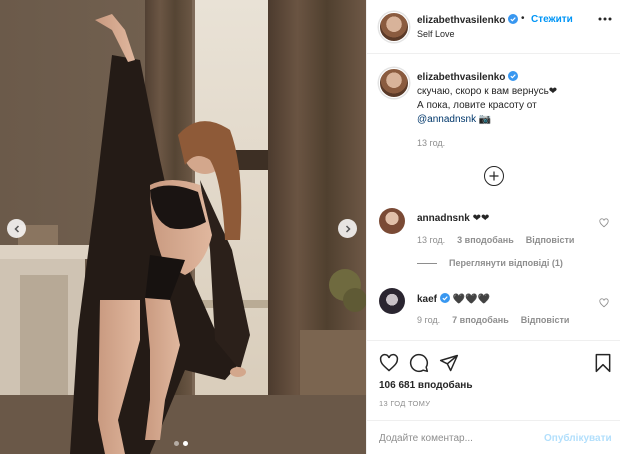 Image resolution: width=620 pixels, height=454 pixels. Describe the element at coordinates (459, 438) in the screenshot. I see `comment-input` at that location.